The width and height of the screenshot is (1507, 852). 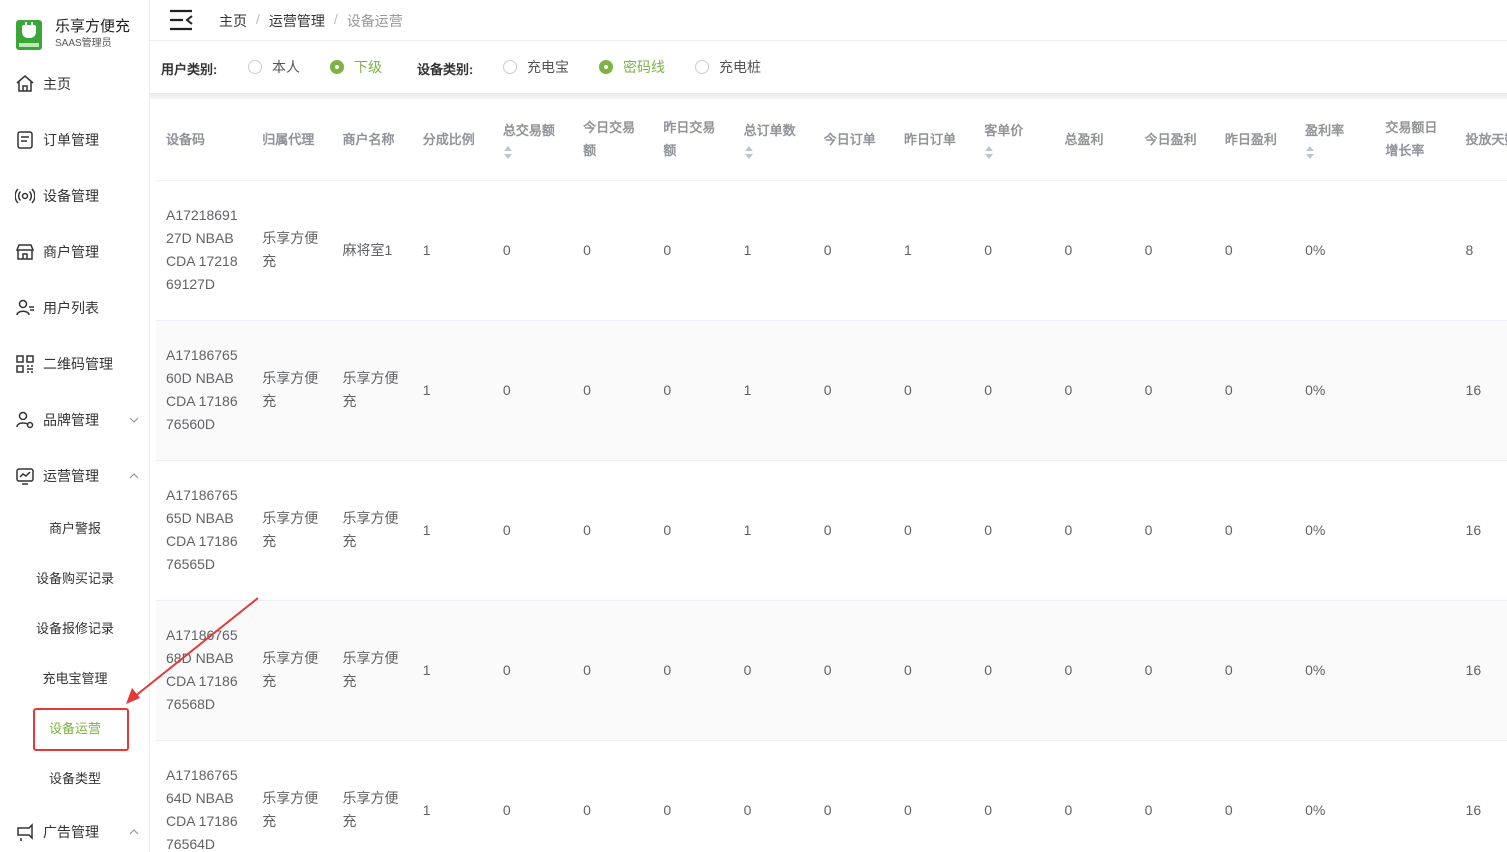 I want to click on user-list-icon, so click(x=25, y=307).